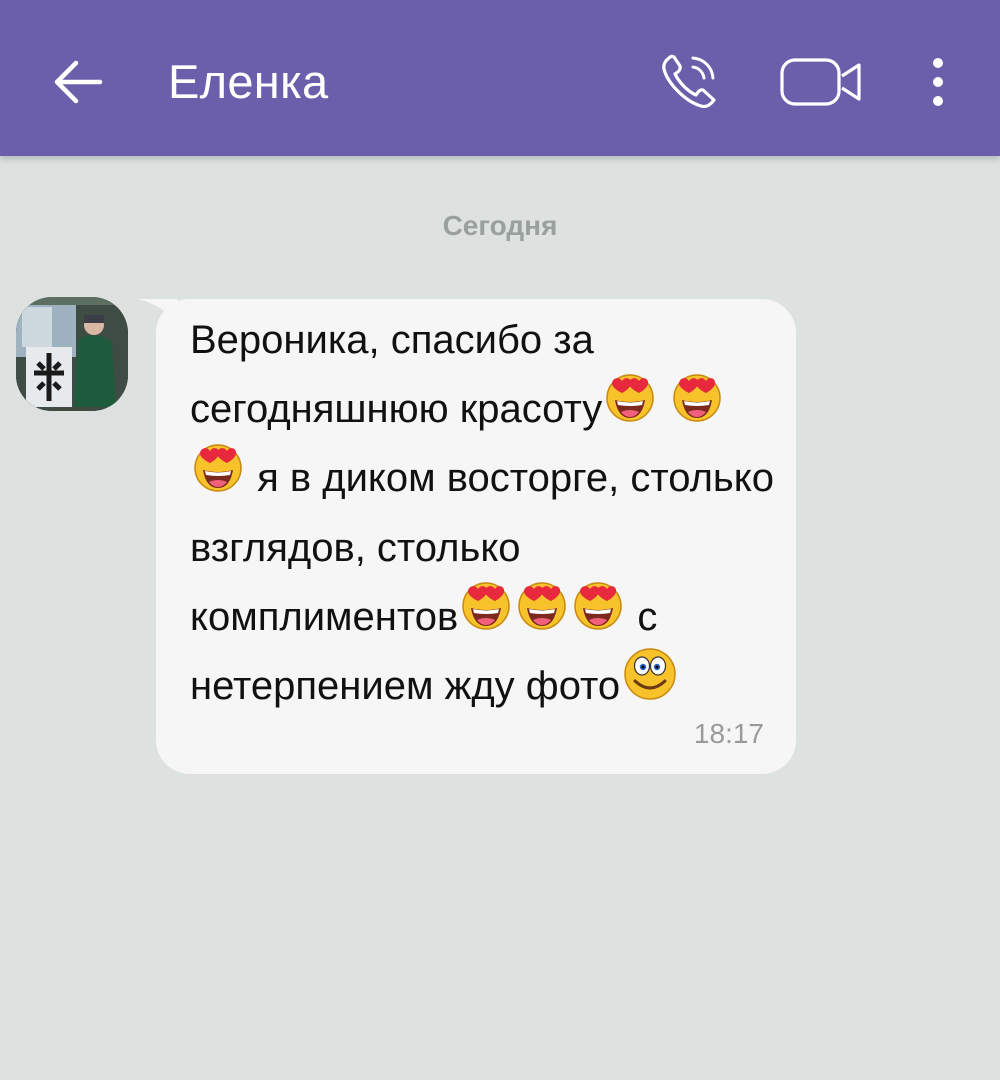  I want to click on more-options-button, so click(938, 82).